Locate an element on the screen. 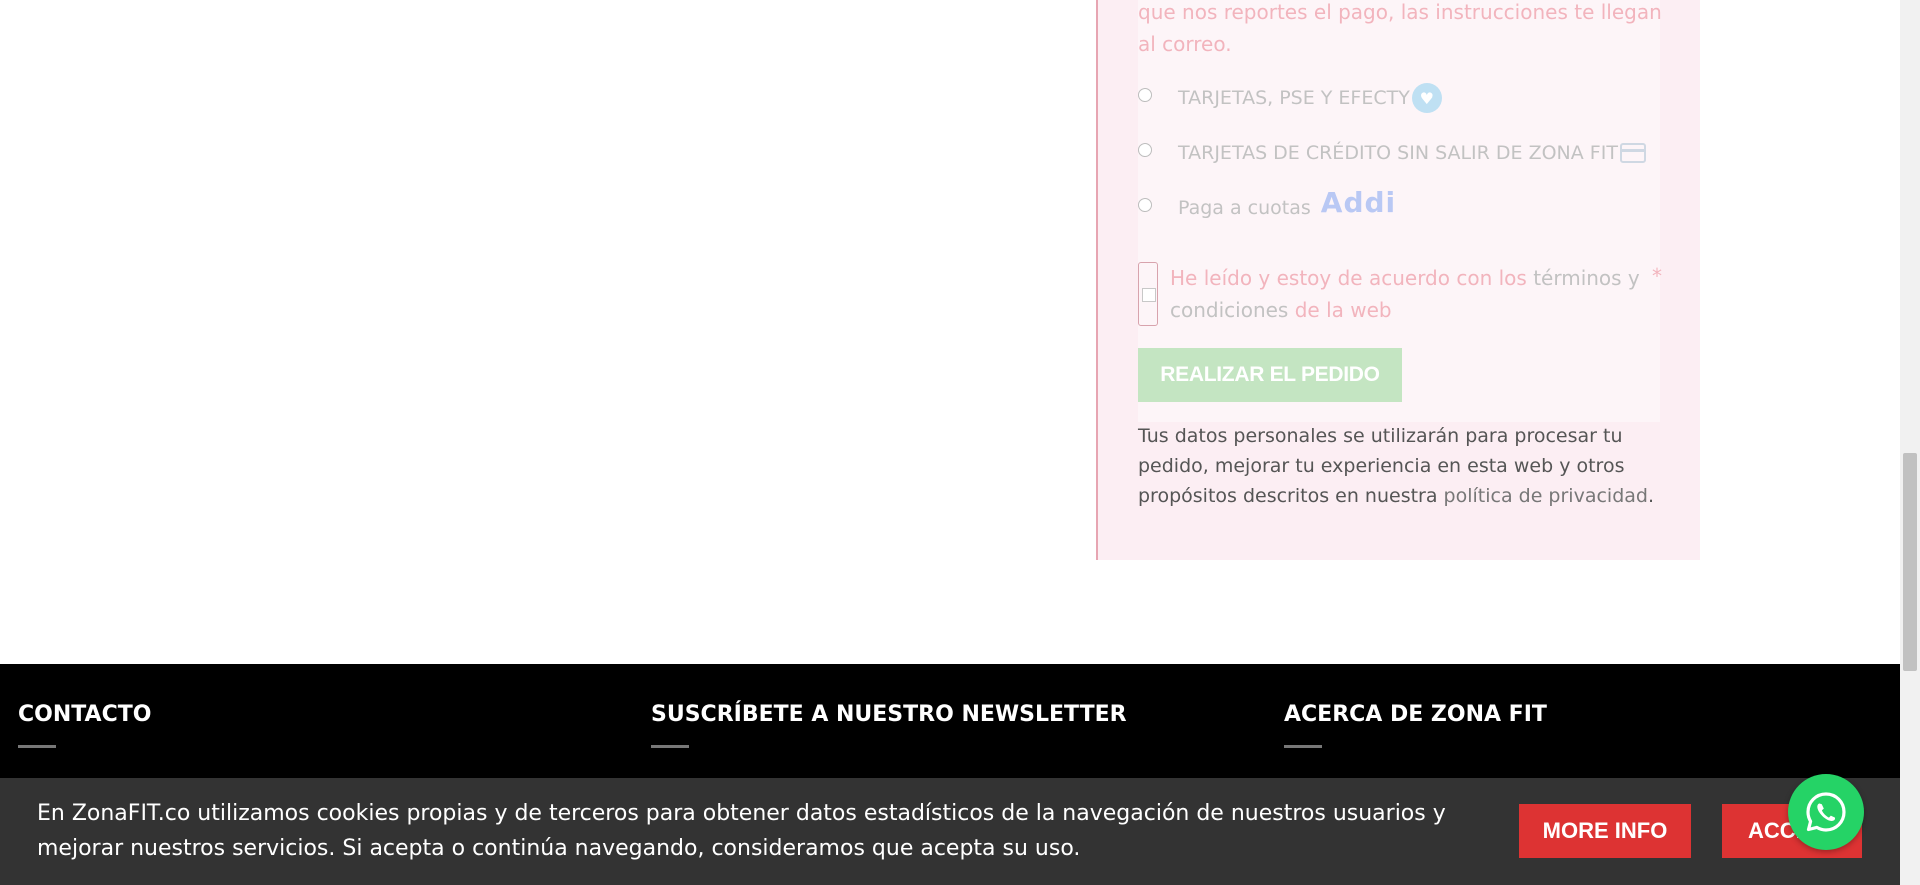 Image resolution: width=1920 pixels, height=885 pixels. footer-column-acerca: ACERCA DE ZONA FIT is located at coordinates (1415, 725).